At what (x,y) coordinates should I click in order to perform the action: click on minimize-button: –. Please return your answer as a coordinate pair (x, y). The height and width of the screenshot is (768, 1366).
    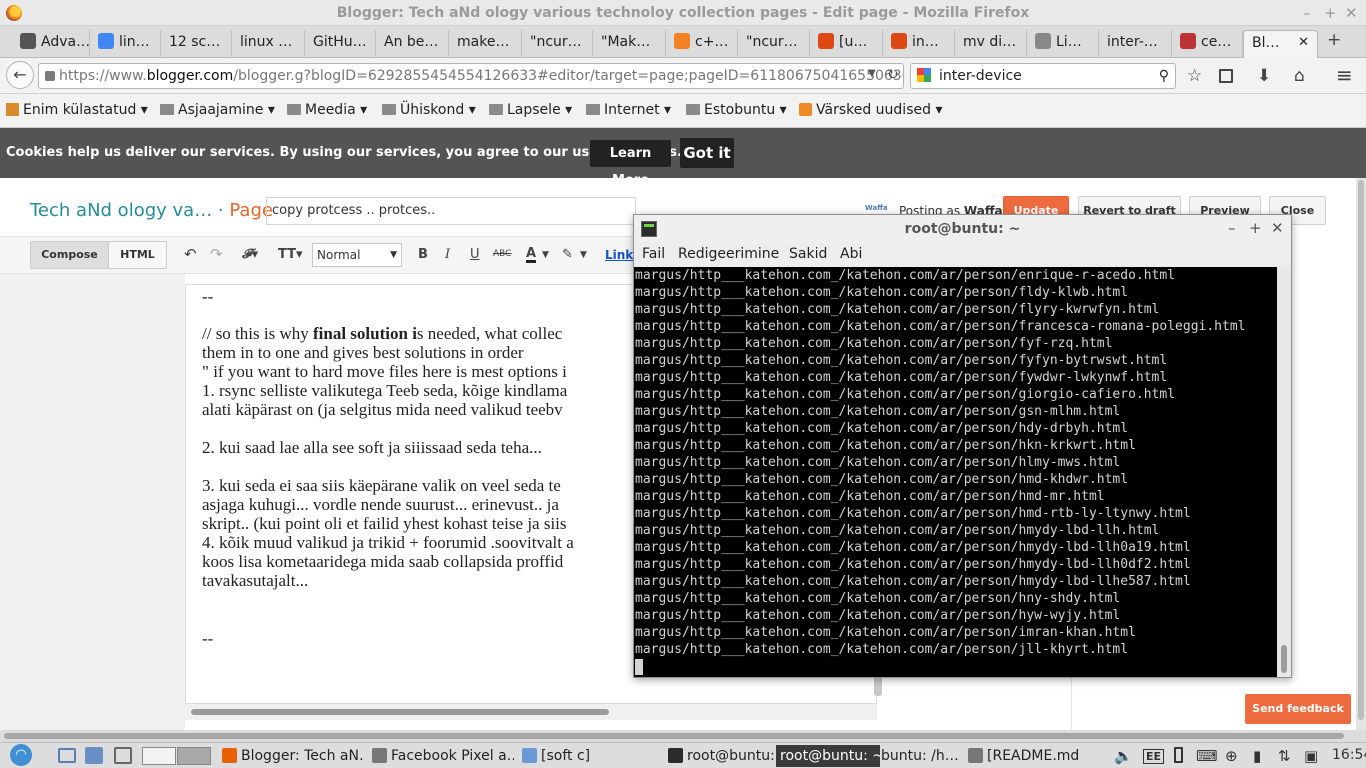
    Looking at the image, I should click on (1307, 13).